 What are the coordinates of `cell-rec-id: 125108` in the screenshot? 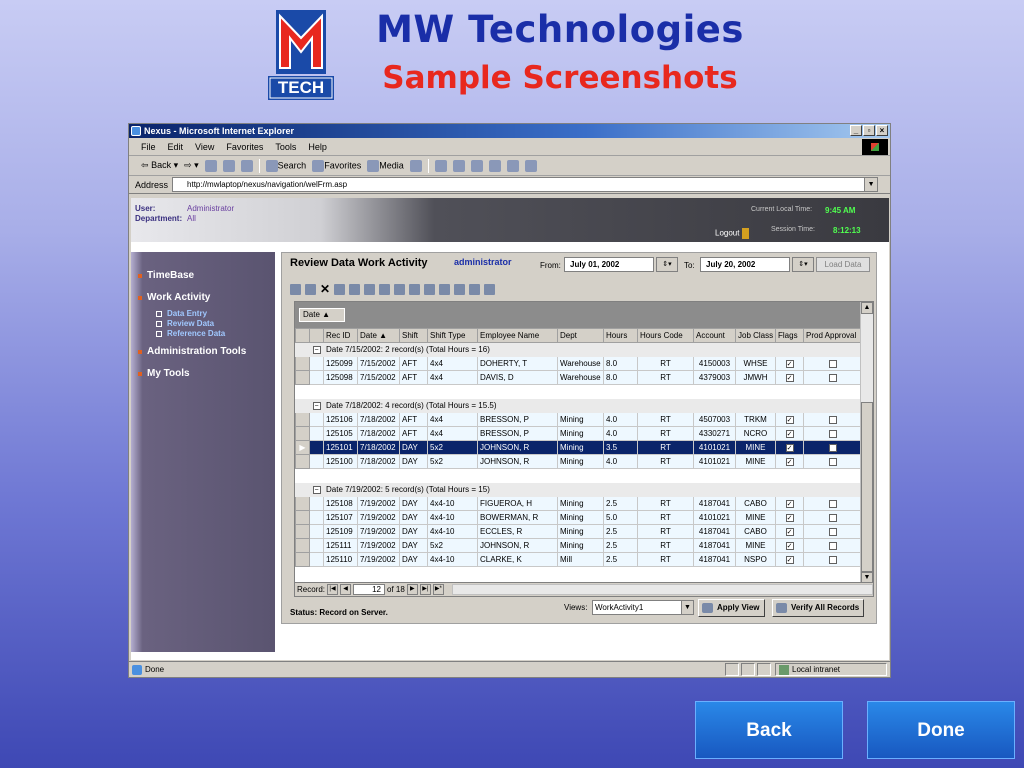 It's located at (340, 503).